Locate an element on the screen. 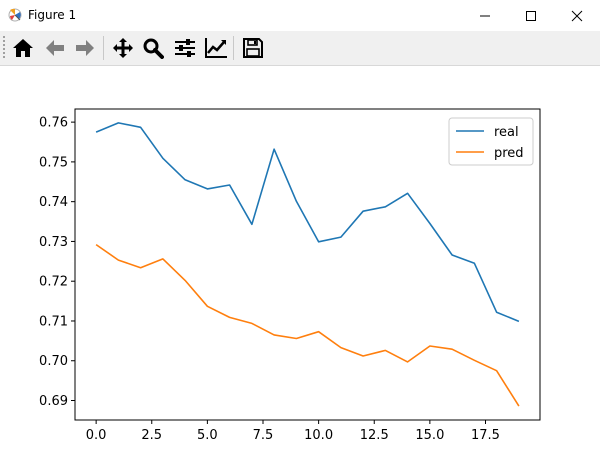  back-arrow-icon is located at coordinates (55, 48).